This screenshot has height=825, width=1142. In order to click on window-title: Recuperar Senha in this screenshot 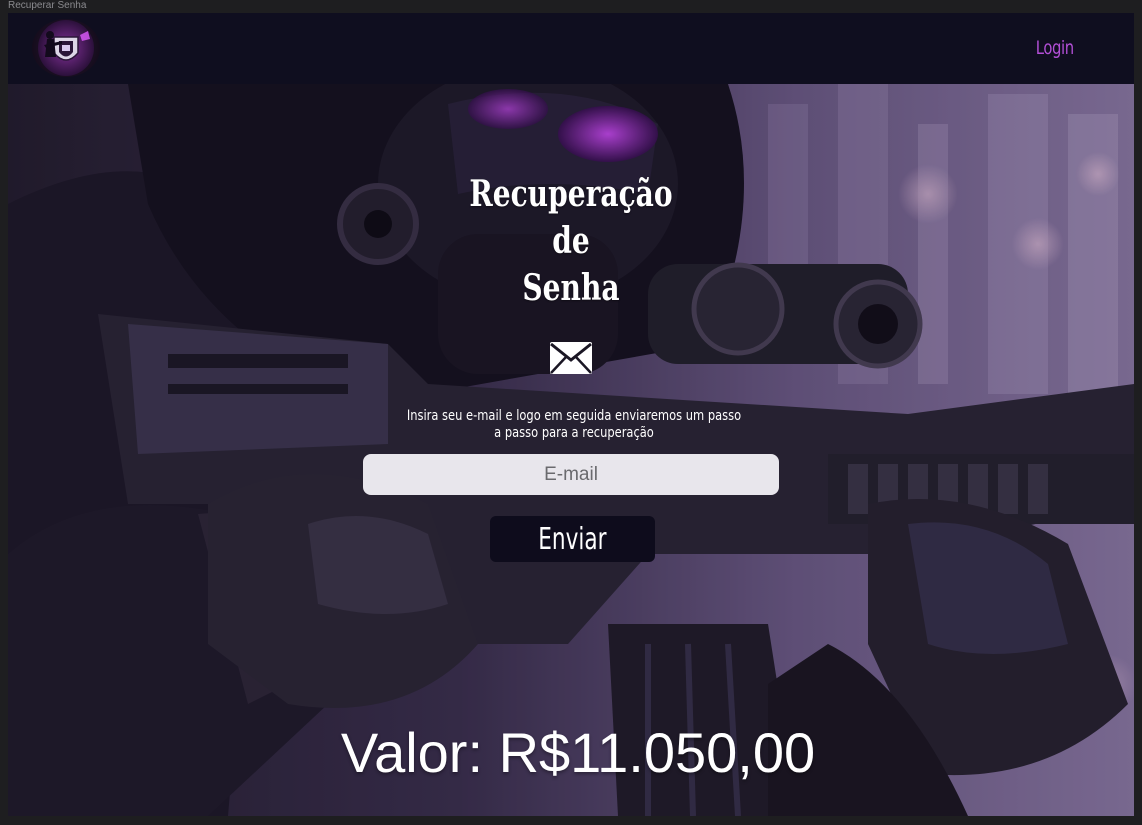, I will do `click(47, 5)`.